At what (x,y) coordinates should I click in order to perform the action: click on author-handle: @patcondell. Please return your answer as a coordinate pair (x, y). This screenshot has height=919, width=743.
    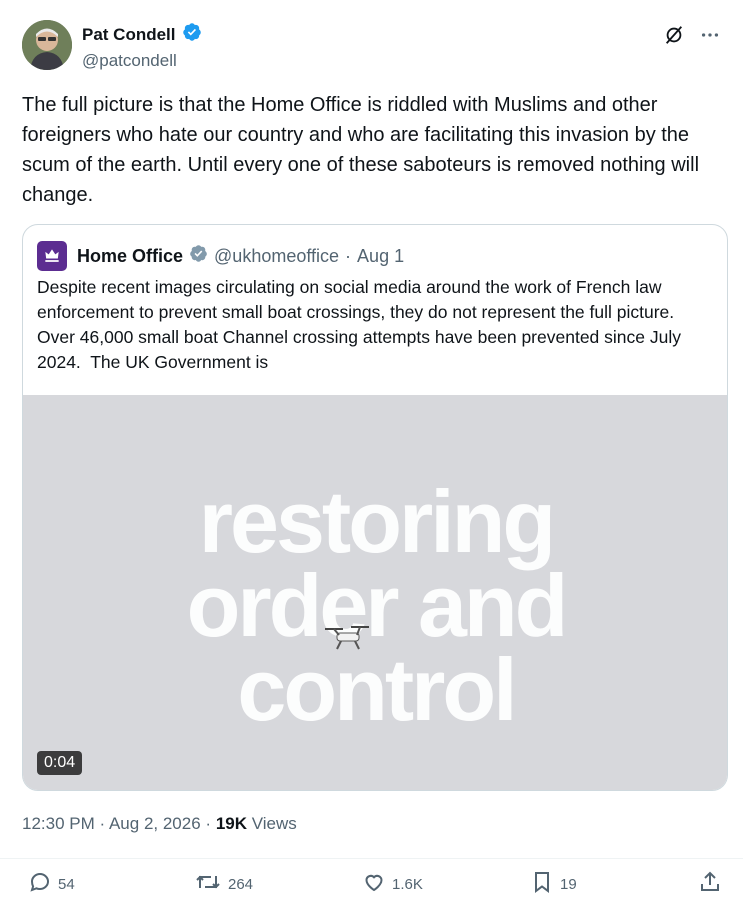
    Looking at the image, I should click on (142, 61).